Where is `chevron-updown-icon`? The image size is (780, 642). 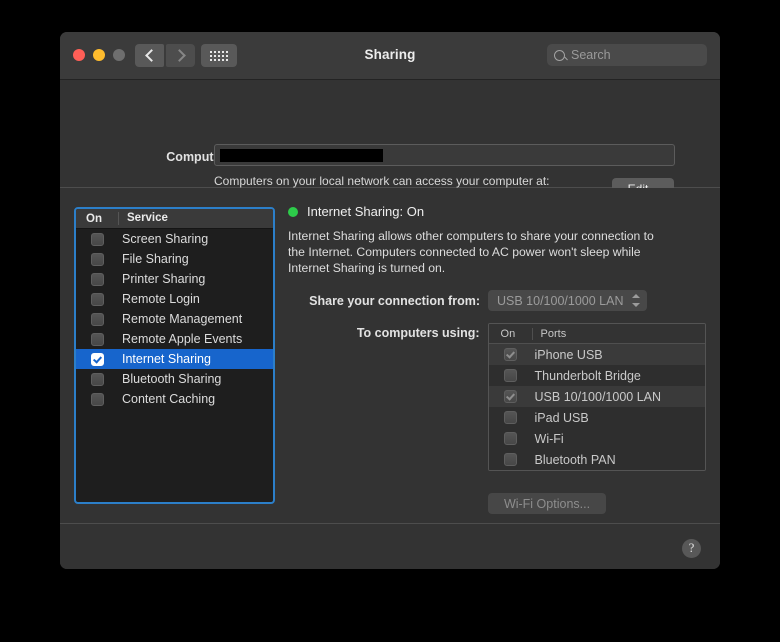 chevron-updown-icon is located at coordinates (636, 300).